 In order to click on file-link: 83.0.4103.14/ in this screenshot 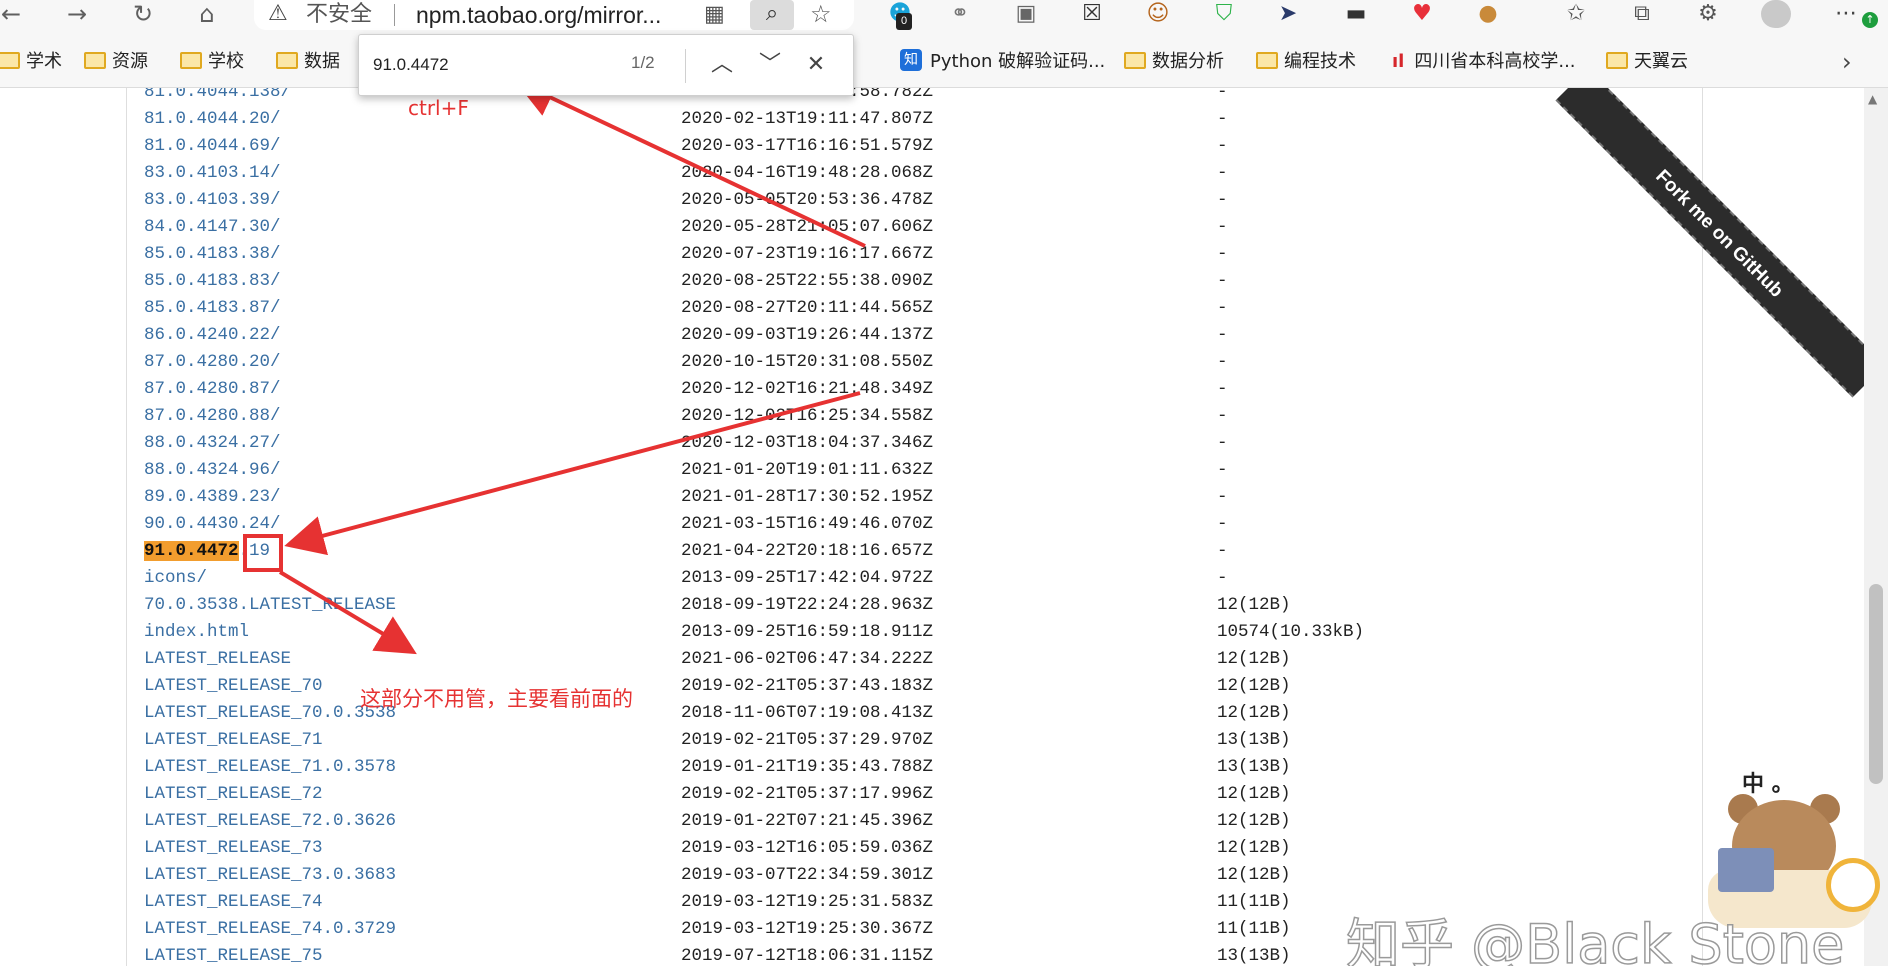, I will do `click(212, 173)`.